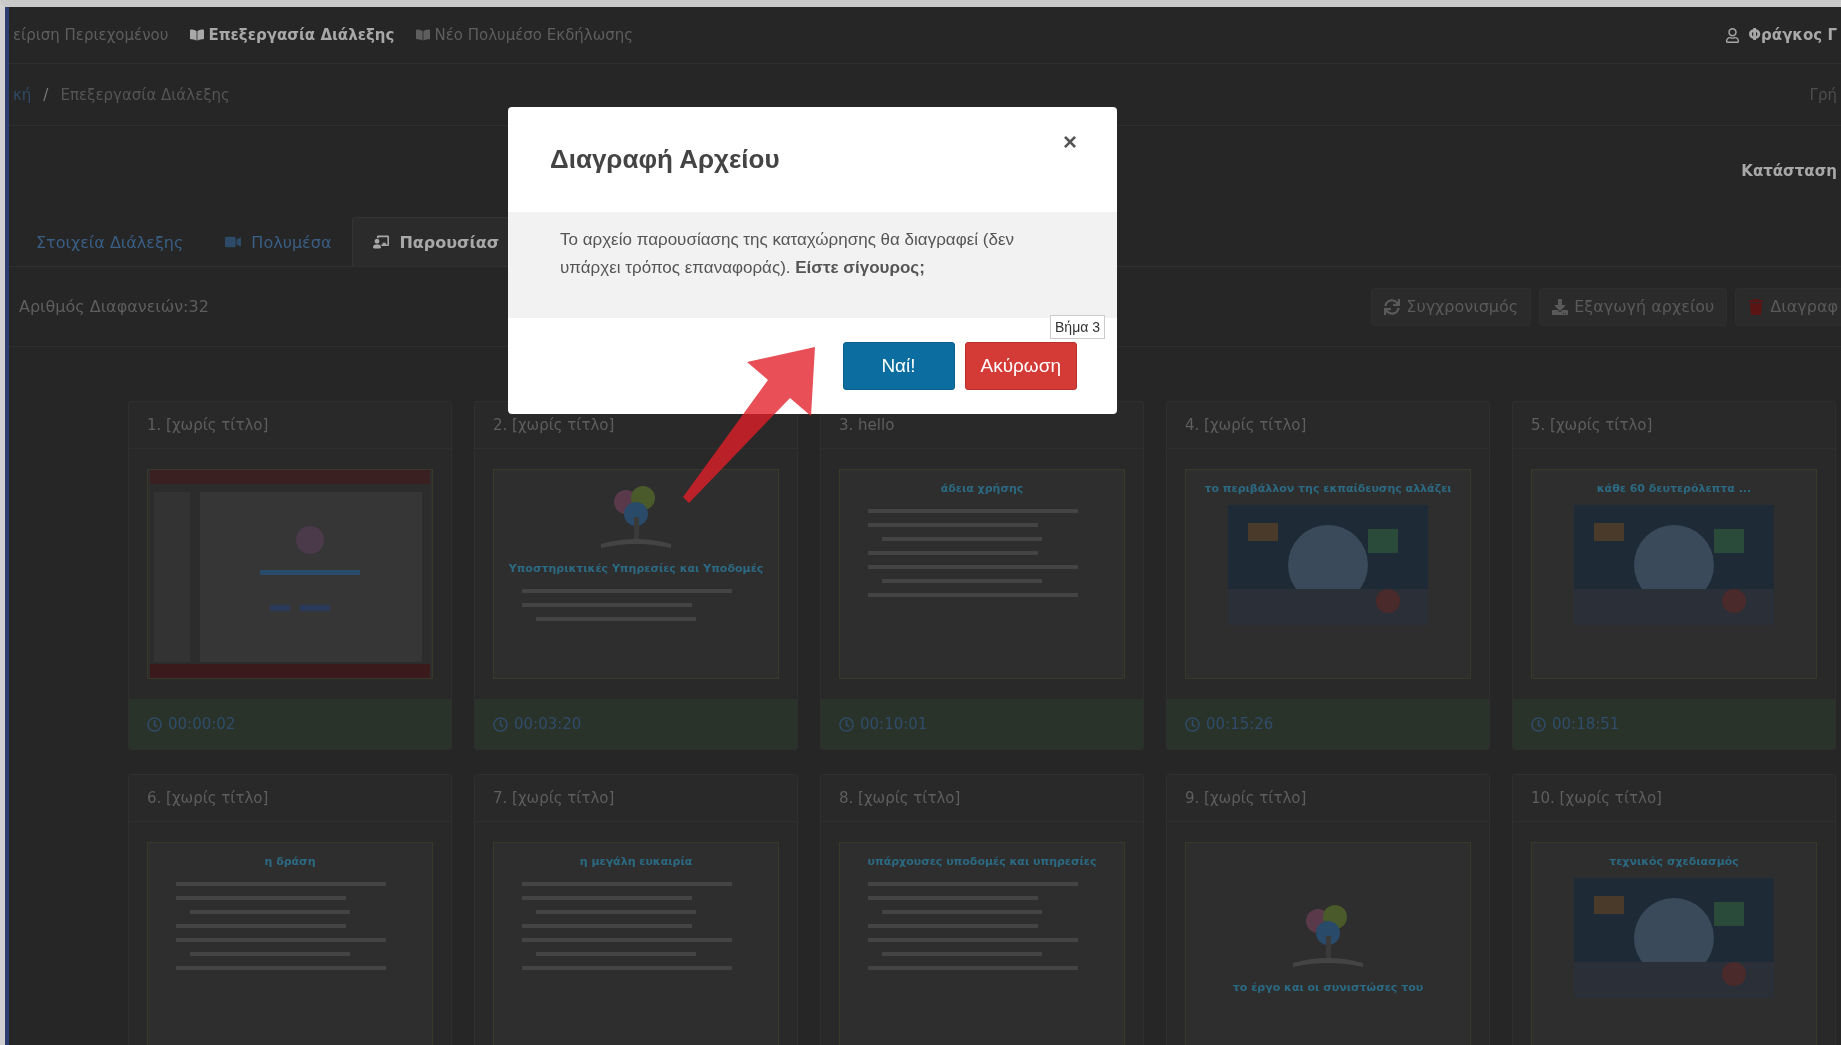  I want to click on nav-link: Νέο Πολυμέσο Εκδήλωσης, so click(525, 35).